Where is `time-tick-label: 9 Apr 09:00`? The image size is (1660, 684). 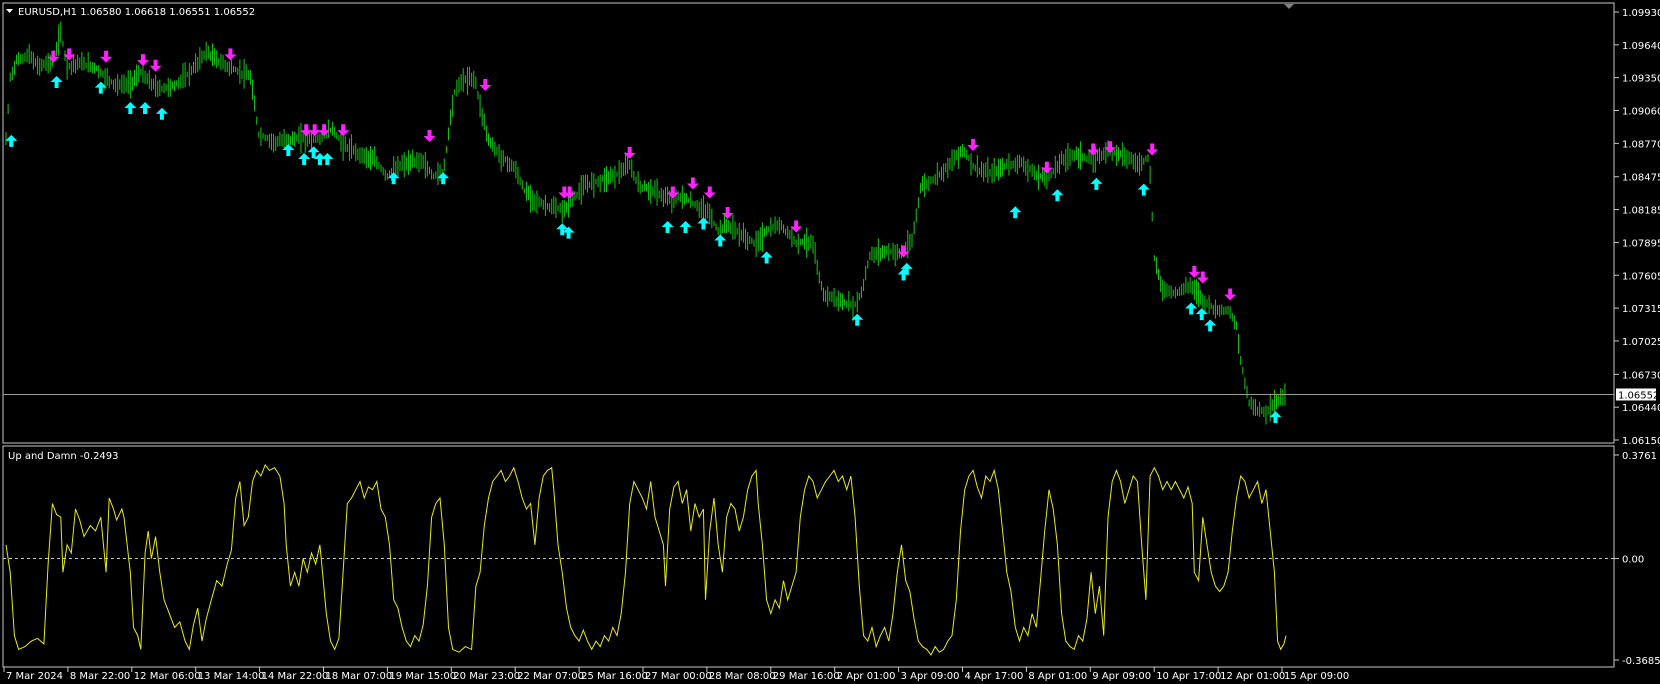
time-tick-label: 9 Apr 09:00 is located at coordinates (1121, 676).